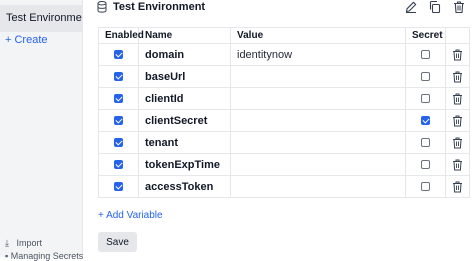  I want to click on table-row: tokenExpTime, so click(284, 164).